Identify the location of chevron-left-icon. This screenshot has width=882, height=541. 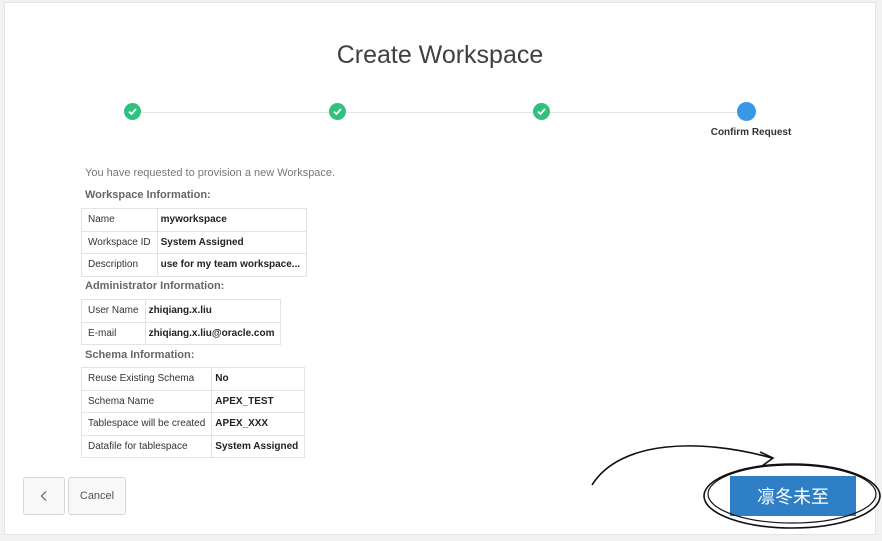
(43, 496).